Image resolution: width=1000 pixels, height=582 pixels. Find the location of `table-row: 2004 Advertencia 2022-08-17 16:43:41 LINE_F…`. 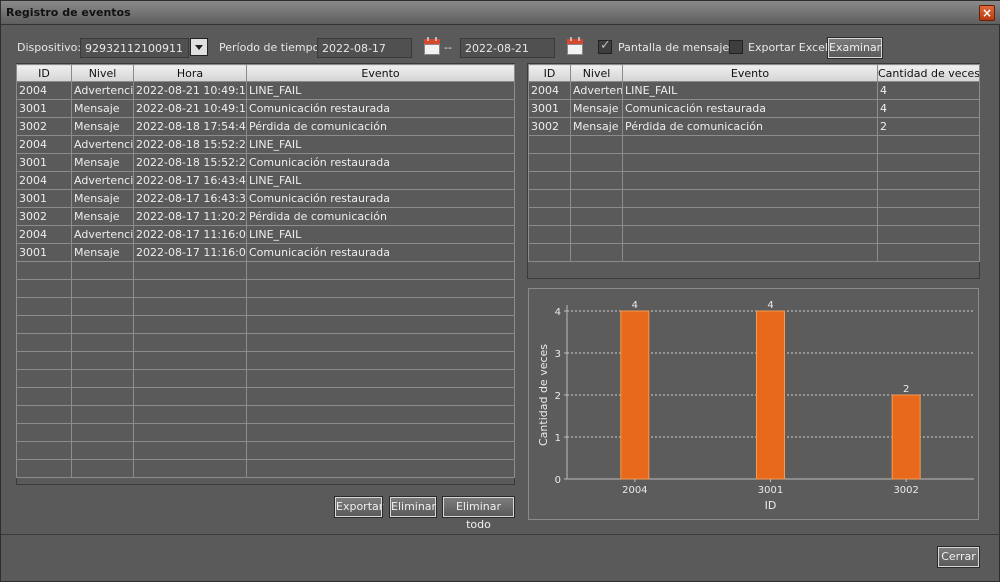

table-row: 2004 Advertencia 2022-08-17 16:43:41 LINE_F… is located at coordinates (265, 180).